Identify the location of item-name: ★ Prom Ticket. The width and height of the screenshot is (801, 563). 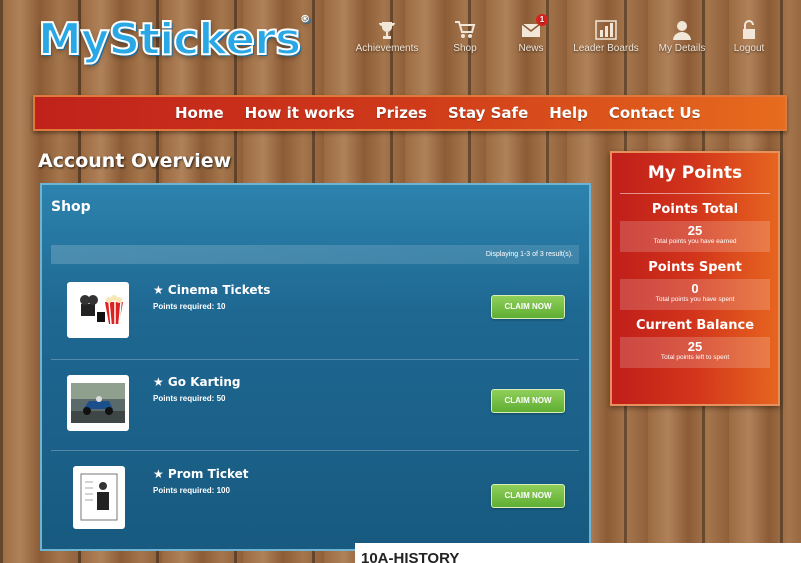
(201, 474).